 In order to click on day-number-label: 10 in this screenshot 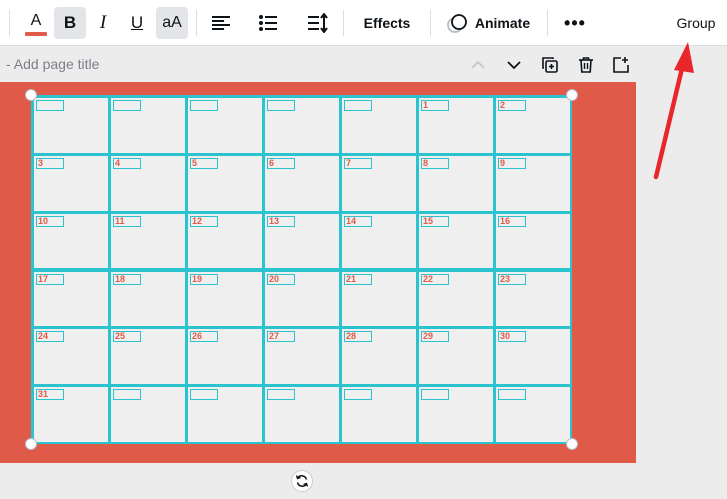, I will do `click(50, 221)`.